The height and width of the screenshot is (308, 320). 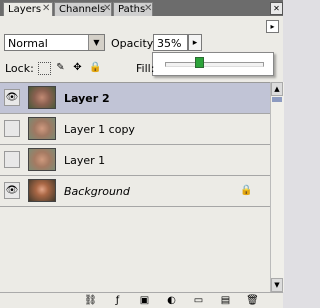 I want to click on opacity-value: 35%, so click(x=169, y=43).